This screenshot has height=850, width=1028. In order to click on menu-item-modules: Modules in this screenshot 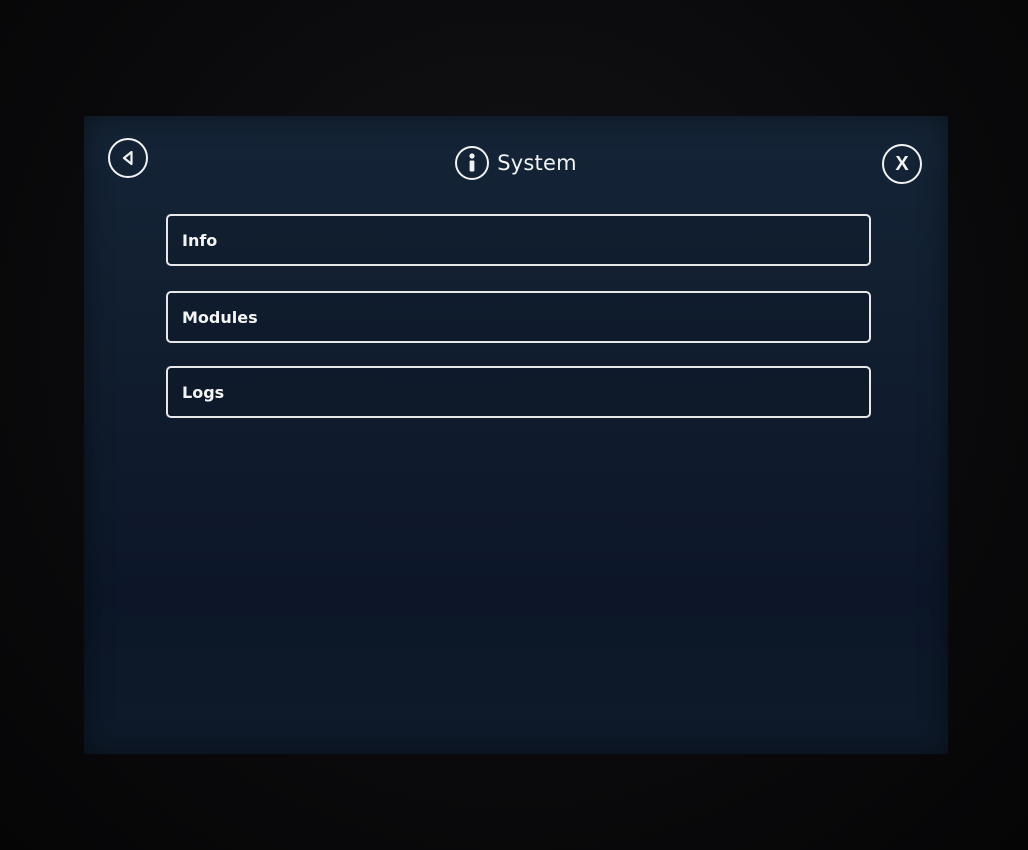, I will do `click(518, 317)`.